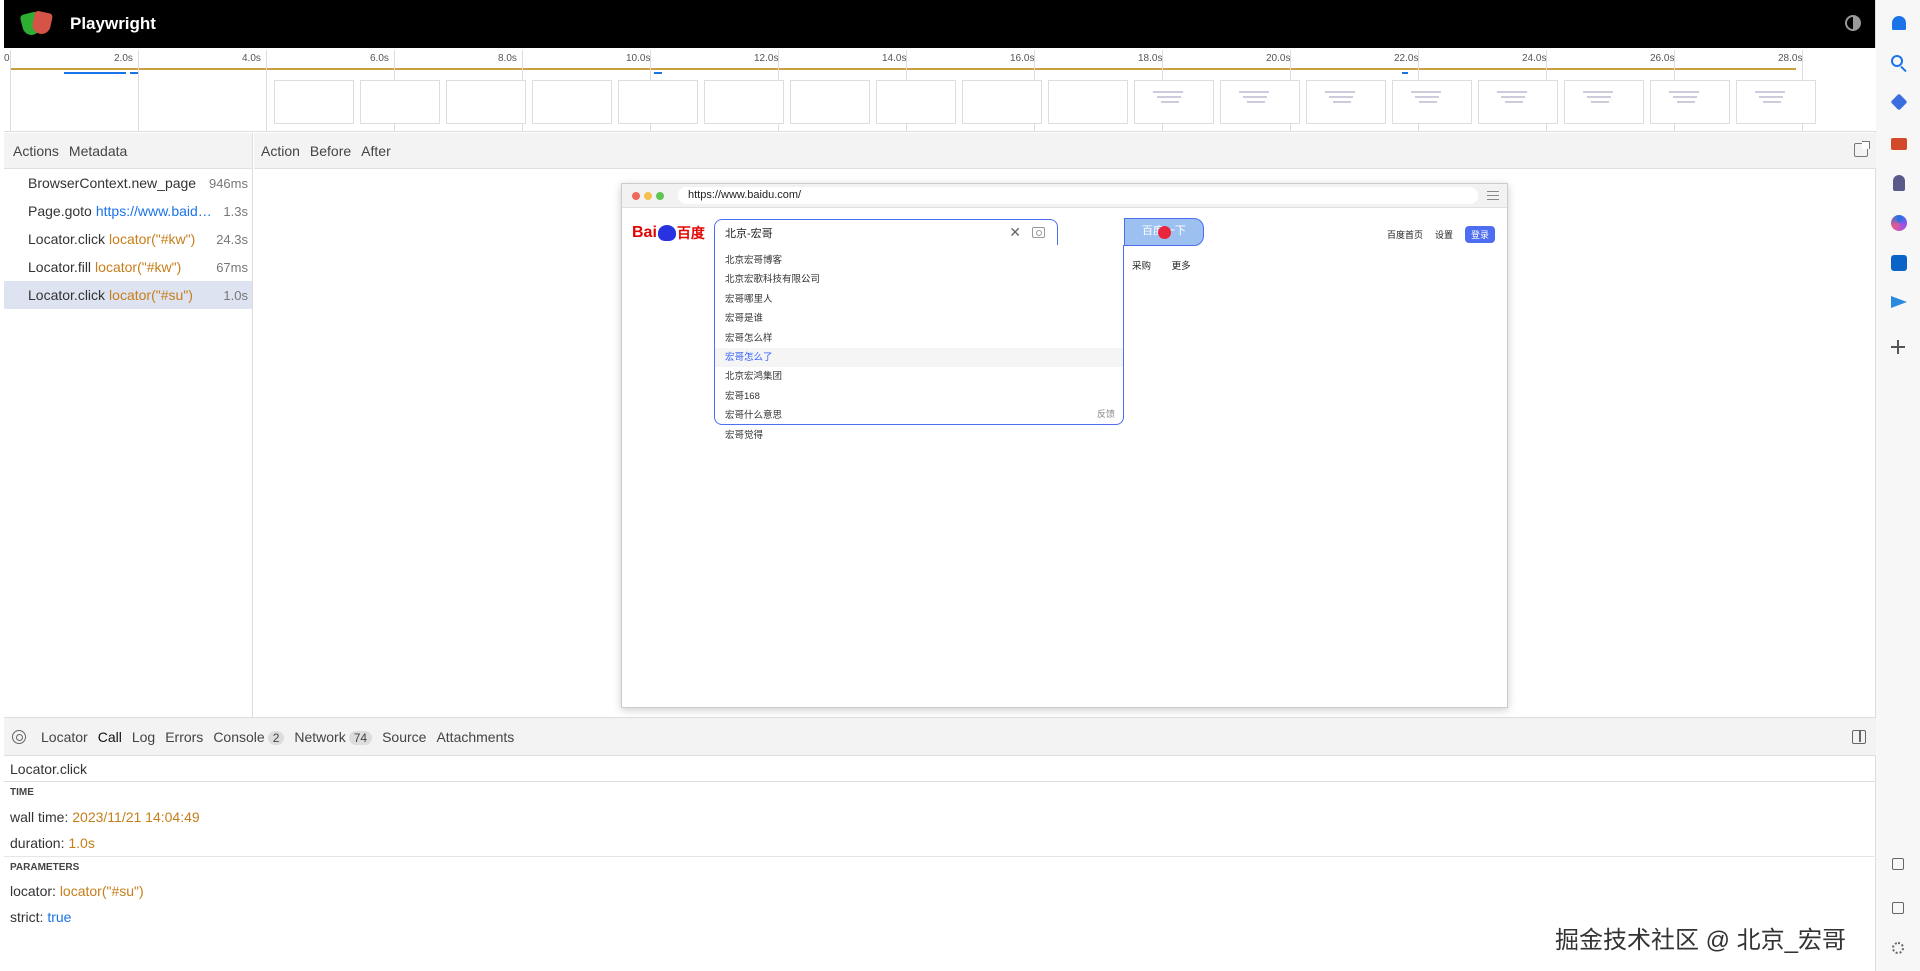  What do you see at coordinates (1899, 223) in the screenshot?
I see `copilot-icon` at bounding box center [1899, 223].